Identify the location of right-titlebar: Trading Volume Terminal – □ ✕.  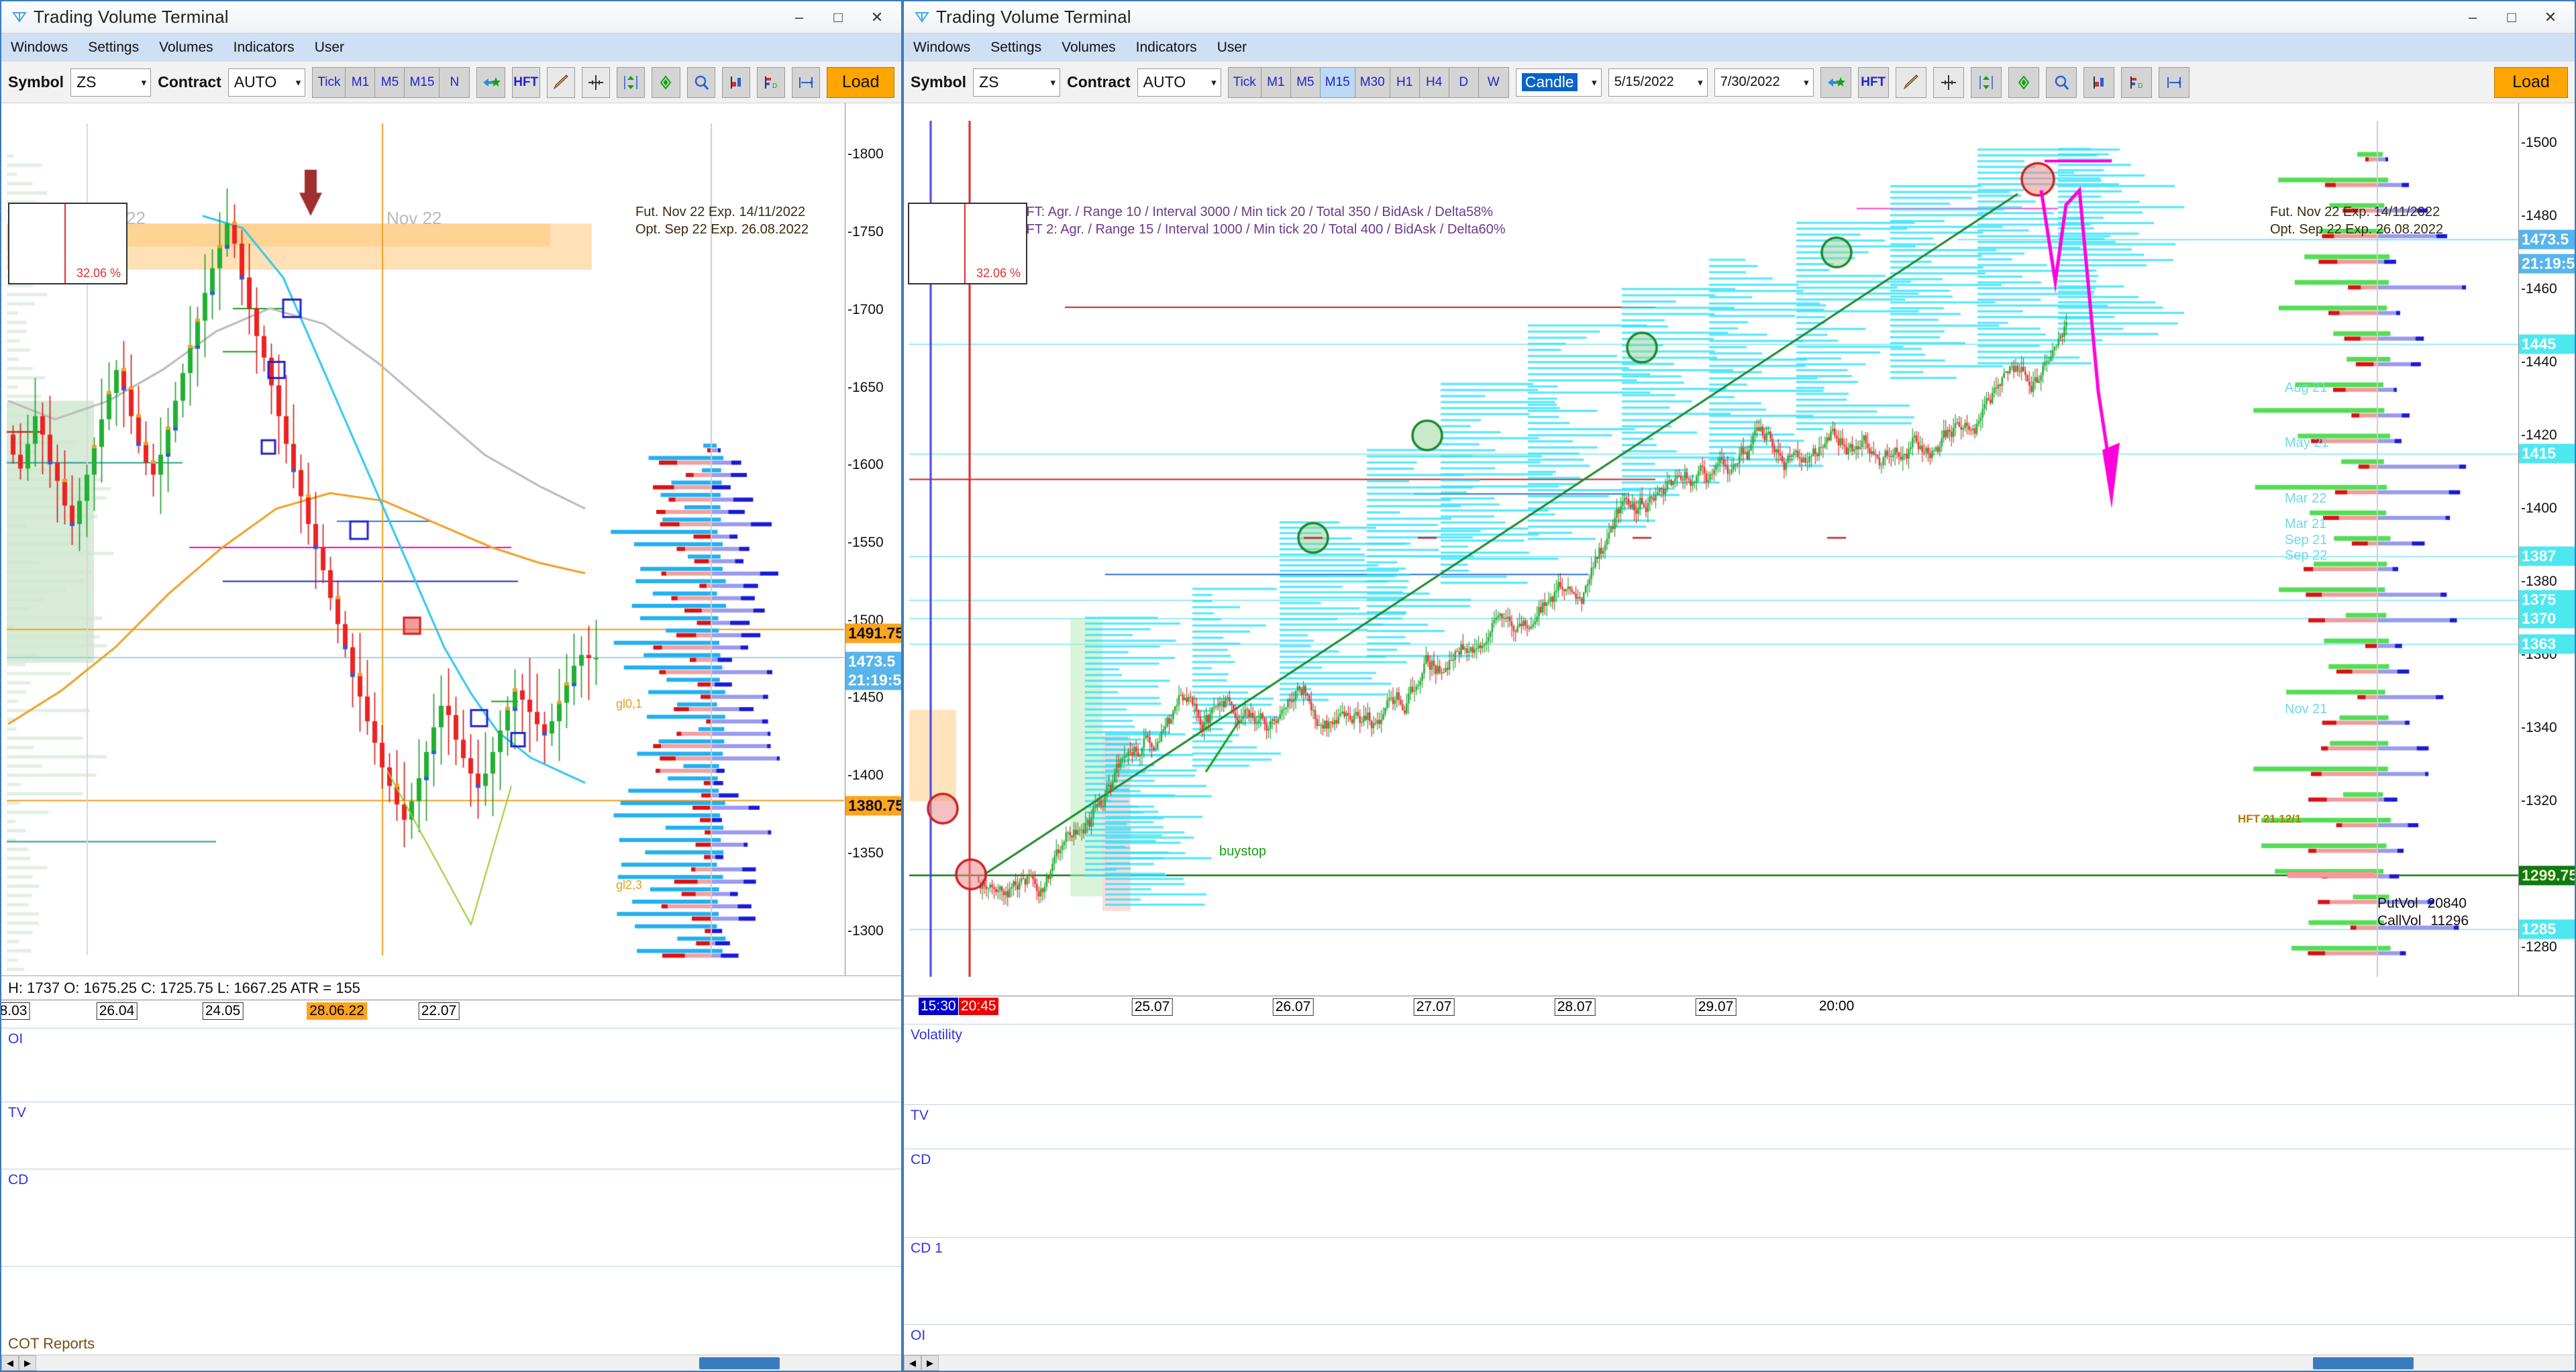
(1739, 17).